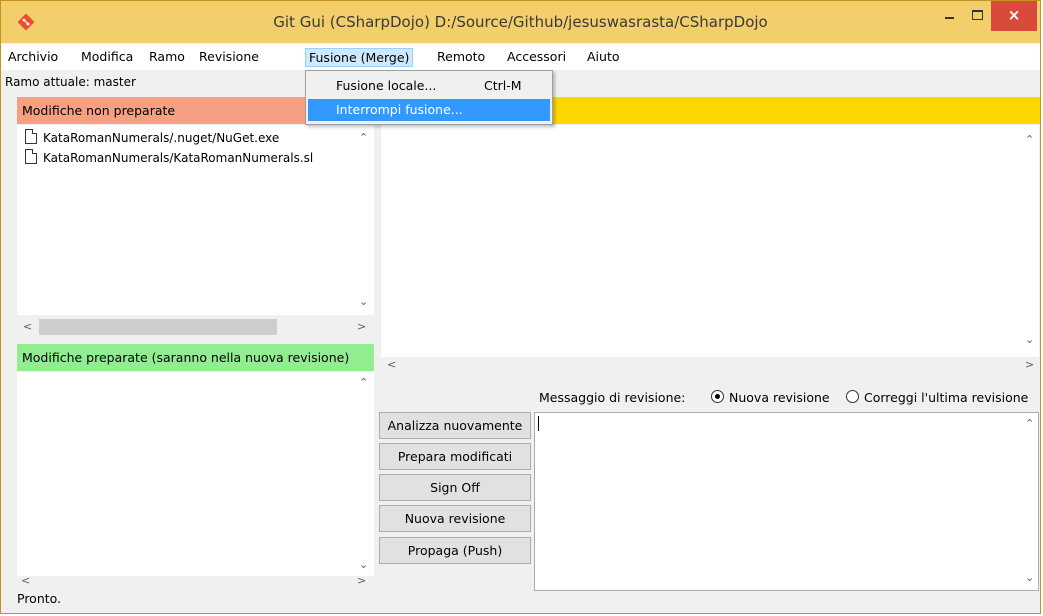 Image resolution: width=1043 pixels, height=616 pixels. I want to click on radio-amend-commit-label: Correggi l'ultima revisione, so click(946, 397).